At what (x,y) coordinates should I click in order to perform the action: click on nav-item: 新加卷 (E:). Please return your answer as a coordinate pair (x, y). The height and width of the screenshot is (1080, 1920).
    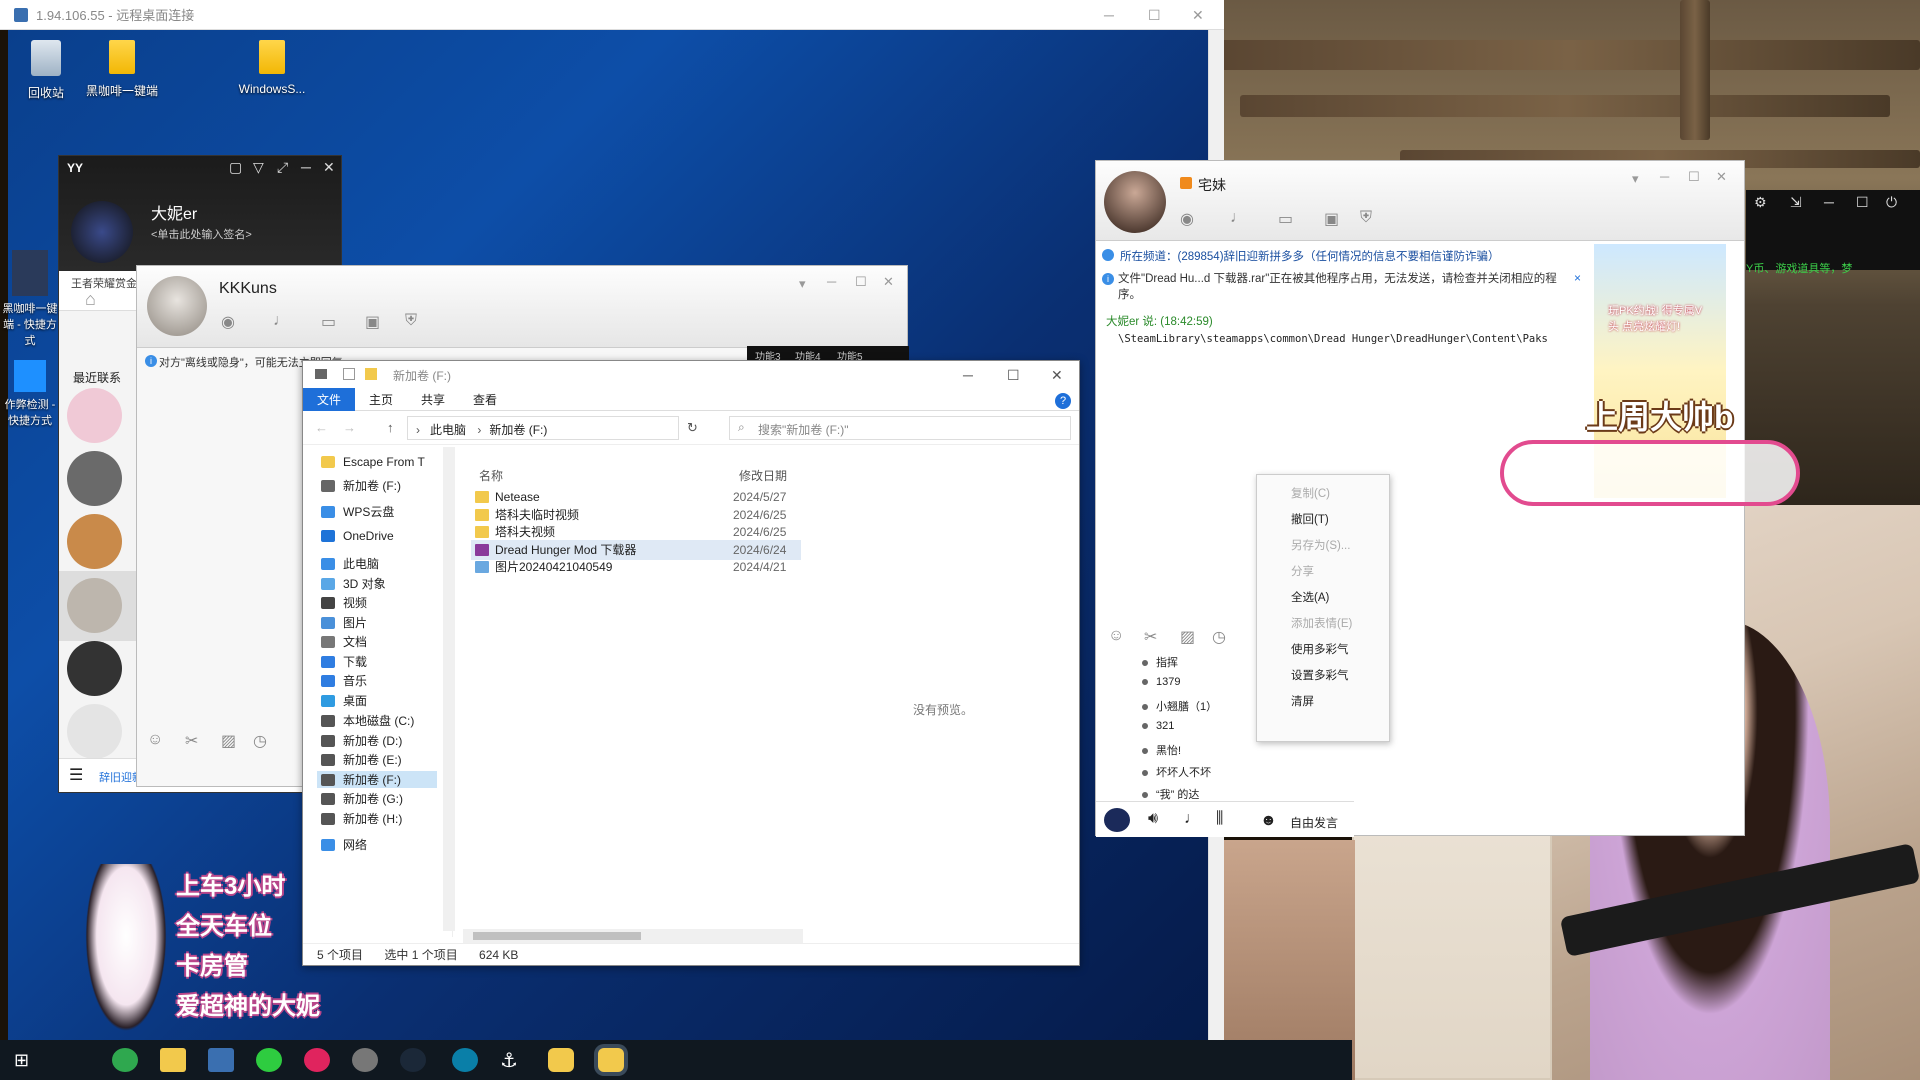
    Looking at the image, I should click on (361, 759).